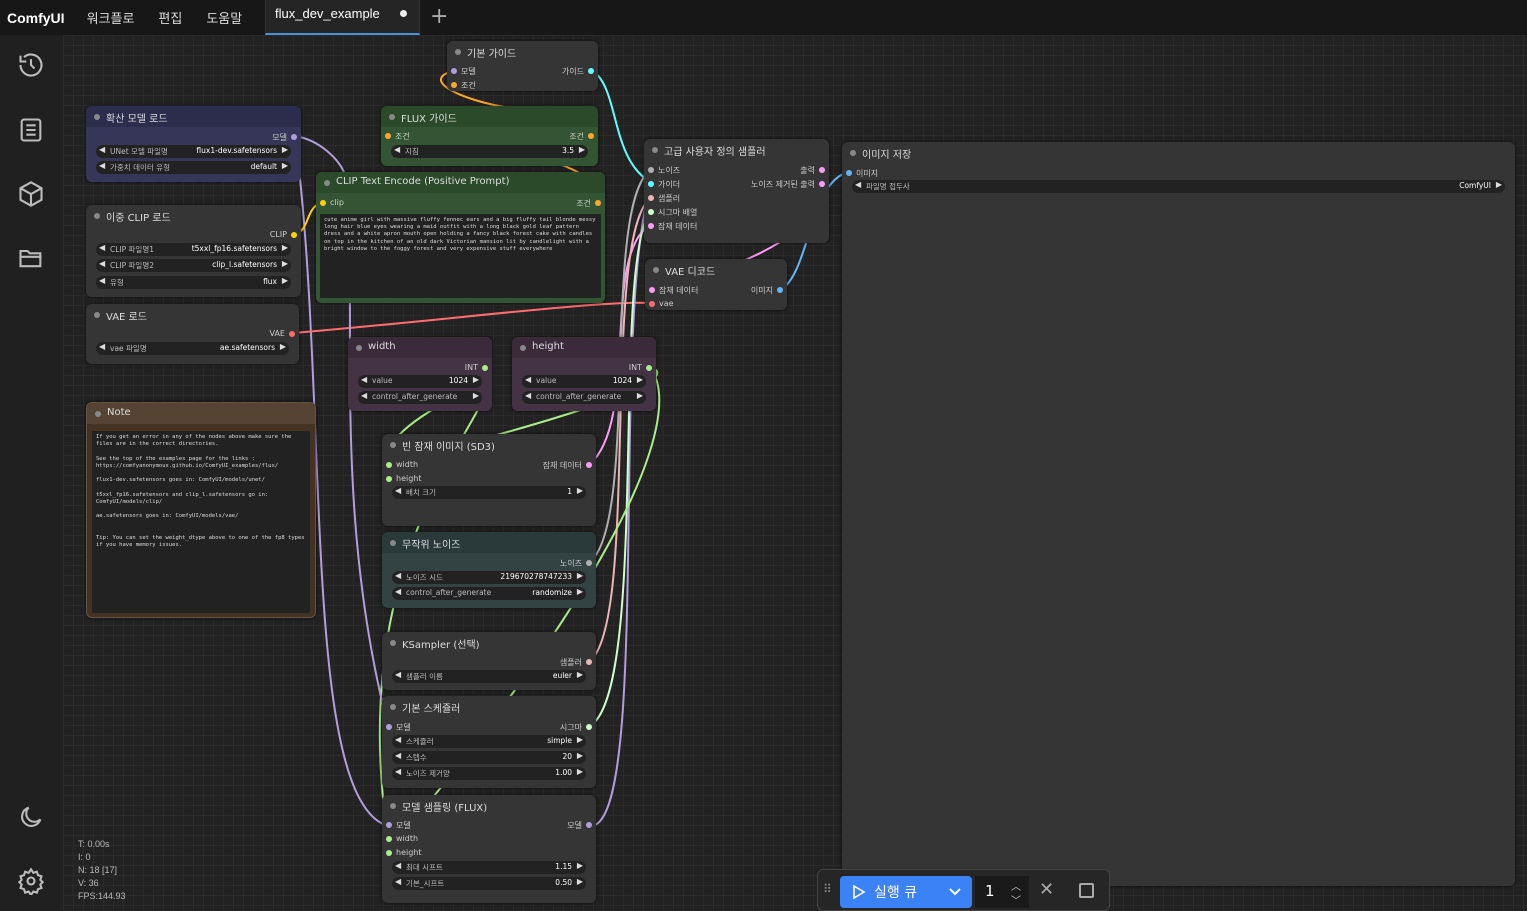  Describe the element at coordinates (192, 334) in the screenshot. I see `node-vae-loader: VAE 로드 VAE vae 파일명 ae.safetensors` at that location.